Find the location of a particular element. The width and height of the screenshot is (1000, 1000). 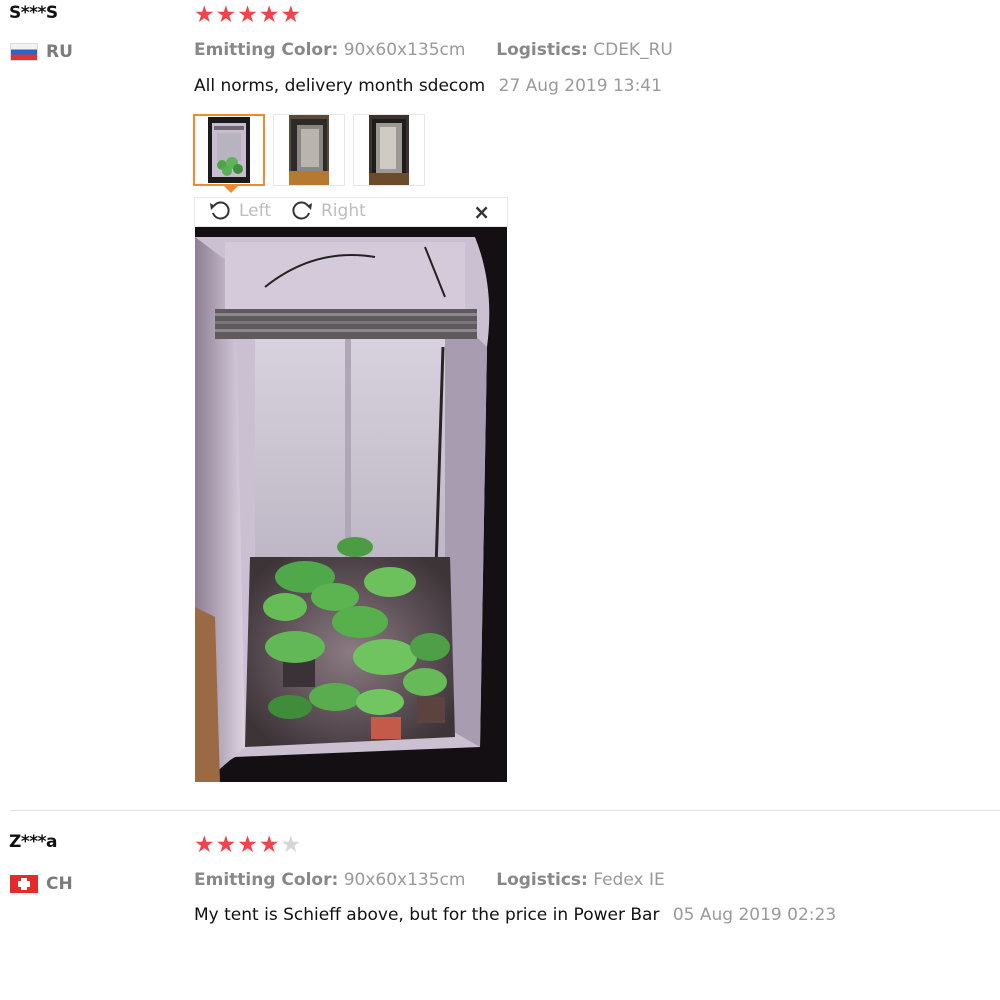

rotate-right-label: Right is located at coordinates (343, 211).